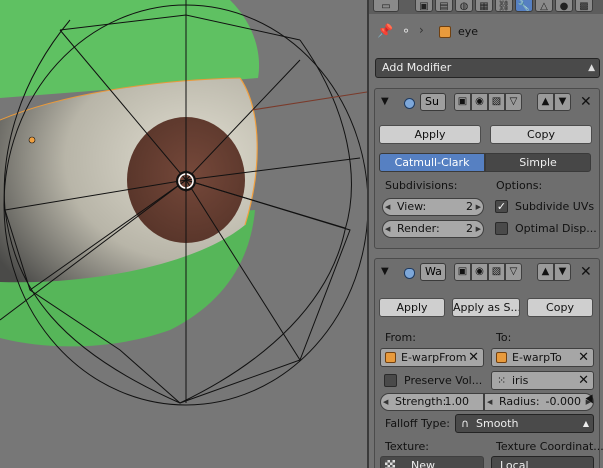  Describe the element at coordinates (464, 6) in the screenshot. I see `world-tab-icon: ◍` at that location.